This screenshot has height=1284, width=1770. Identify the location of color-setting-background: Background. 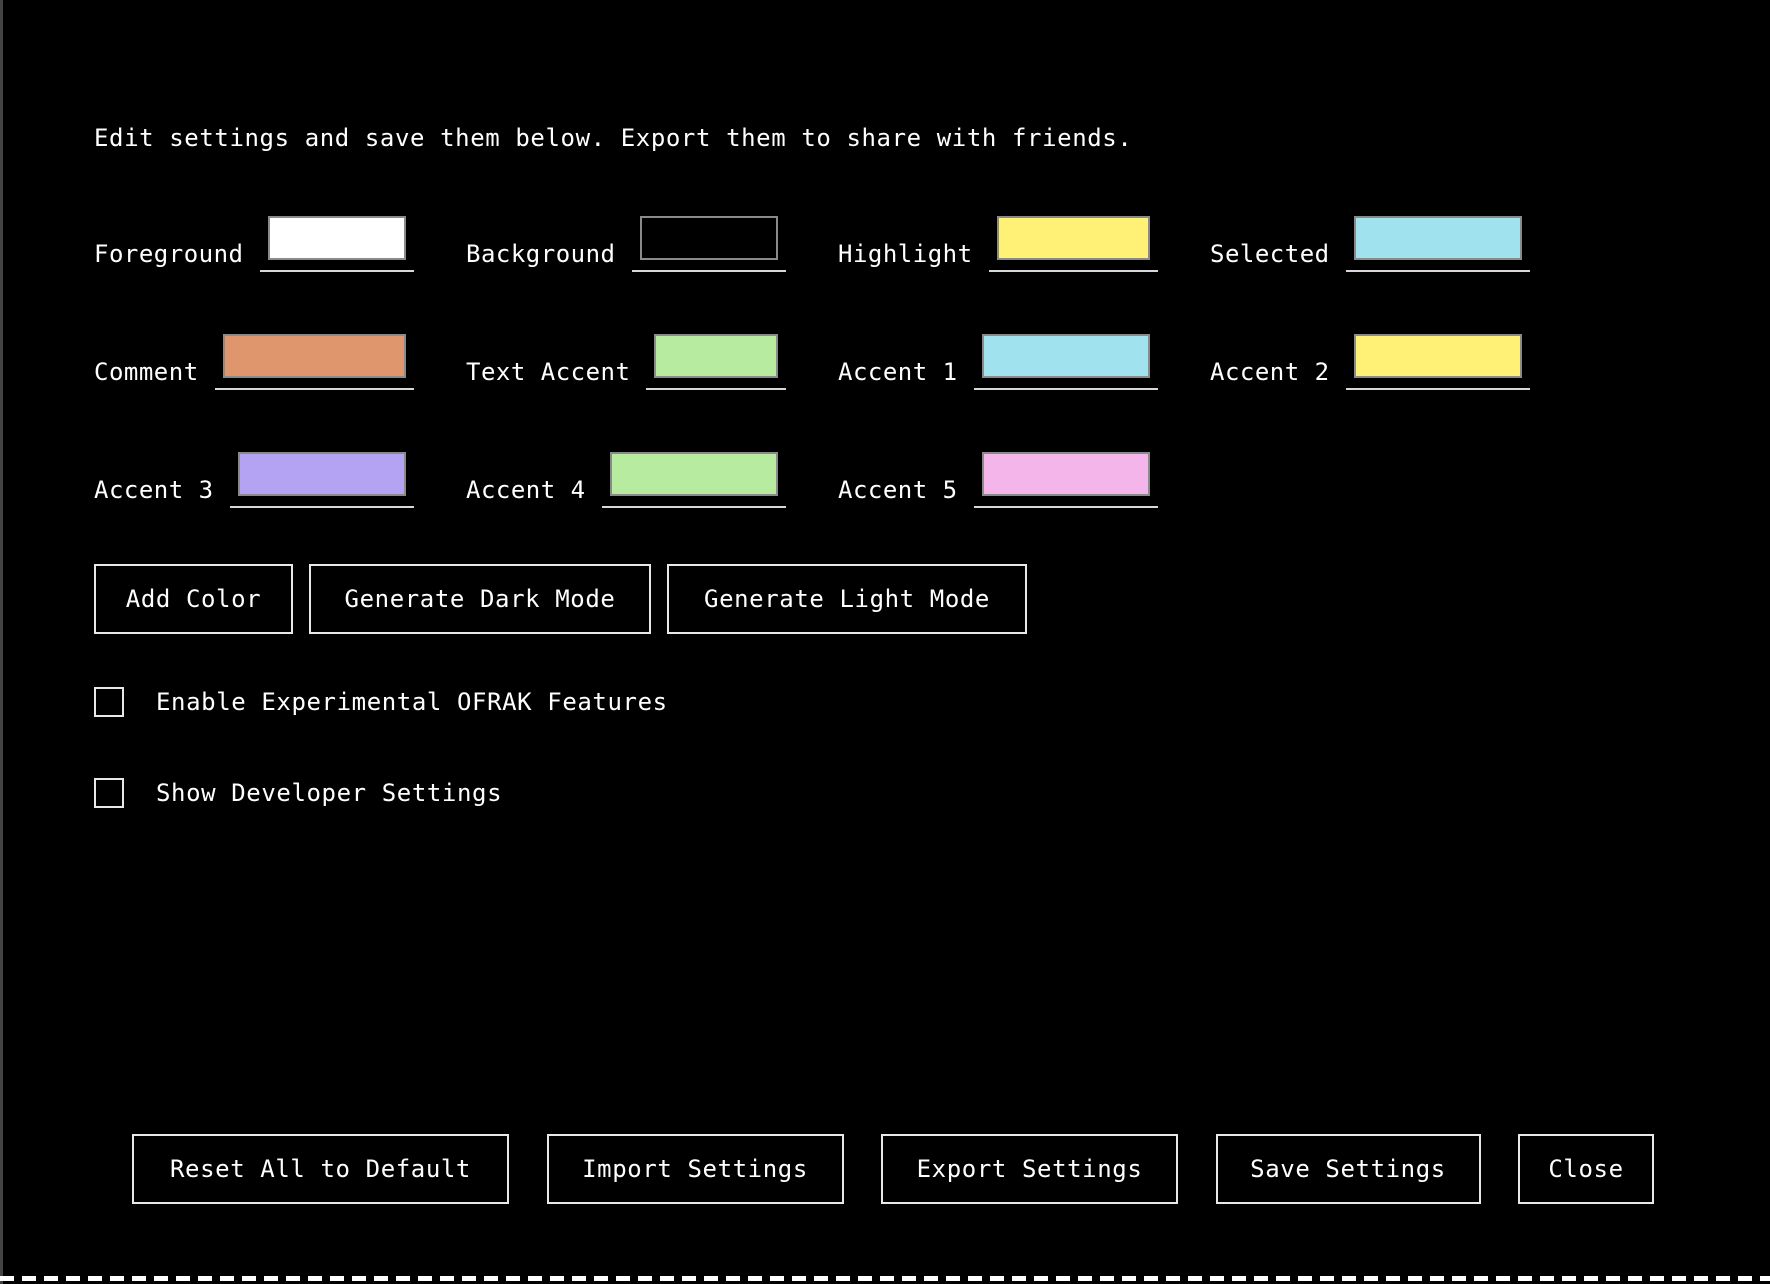
(626, 244).